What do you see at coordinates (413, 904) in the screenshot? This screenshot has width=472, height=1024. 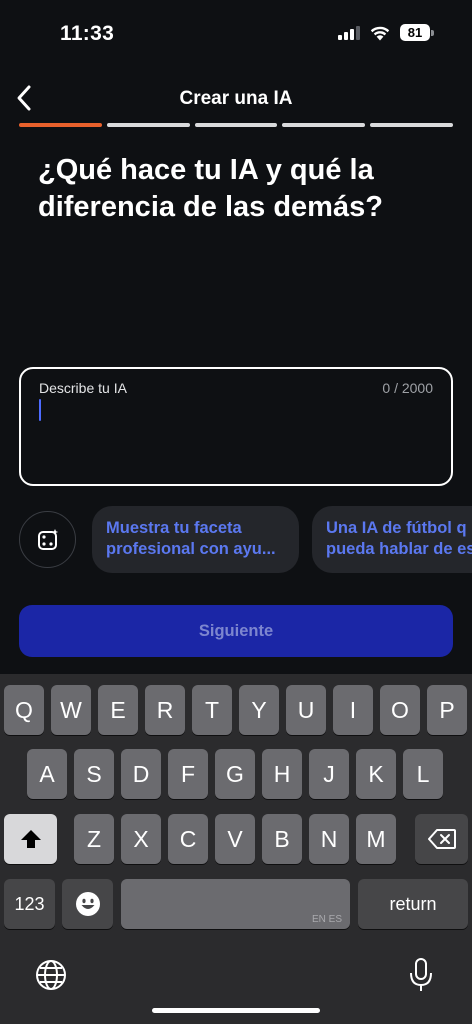 I see `return-key: return` at bounding box center [413, 904].